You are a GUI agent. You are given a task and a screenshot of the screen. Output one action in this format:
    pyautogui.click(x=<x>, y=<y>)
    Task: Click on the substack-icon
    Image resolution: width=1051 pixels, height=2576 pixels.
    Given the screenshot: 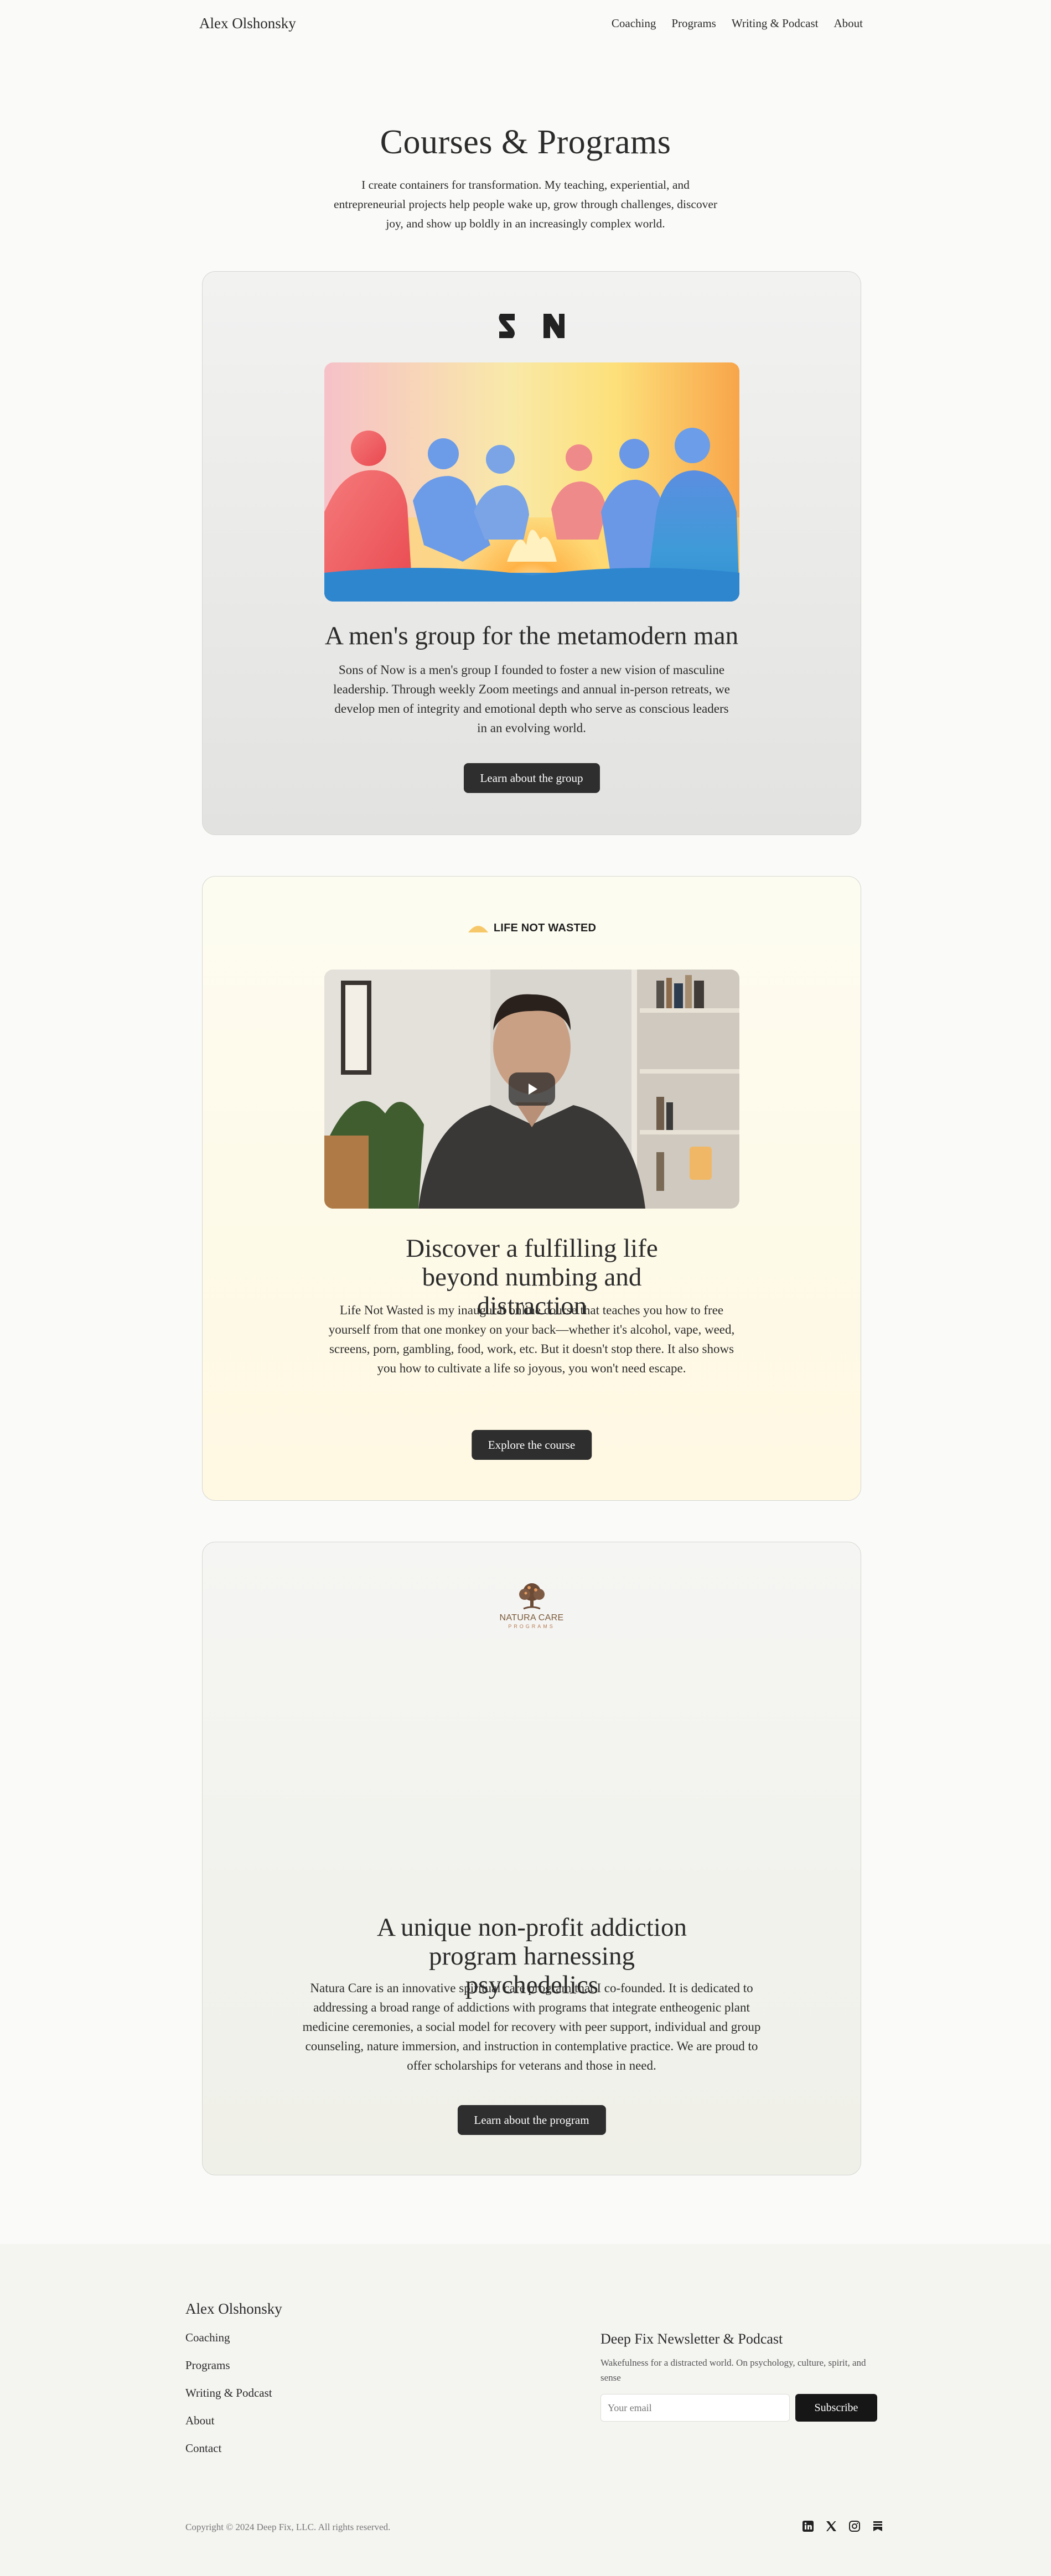 What is the action you would take?
    pyautogui.click(x=878, y=2526)
    